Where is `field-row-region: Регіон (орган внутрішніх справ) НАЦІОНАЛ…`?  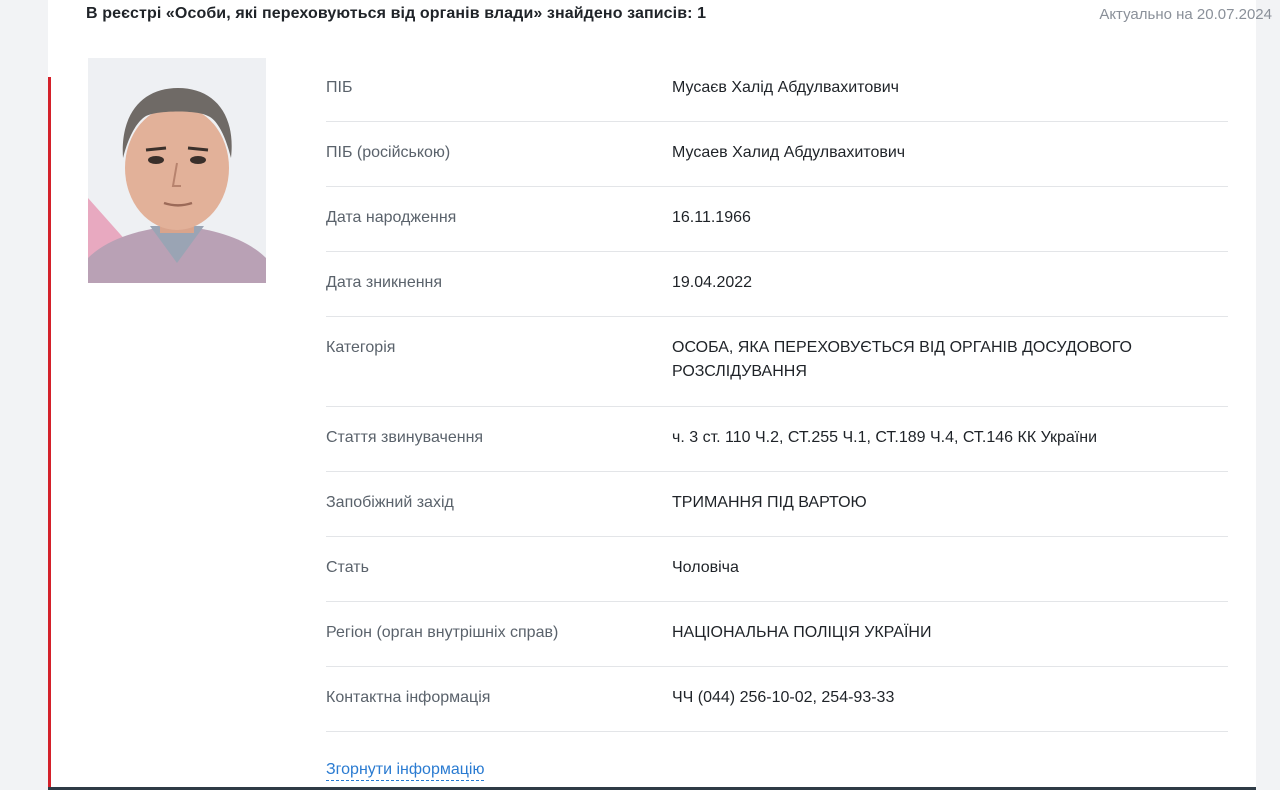 field-row-region: Регіон (орган внутрішніх справ) НАЦІОНАЛ… is located at coordinates (777, 634).